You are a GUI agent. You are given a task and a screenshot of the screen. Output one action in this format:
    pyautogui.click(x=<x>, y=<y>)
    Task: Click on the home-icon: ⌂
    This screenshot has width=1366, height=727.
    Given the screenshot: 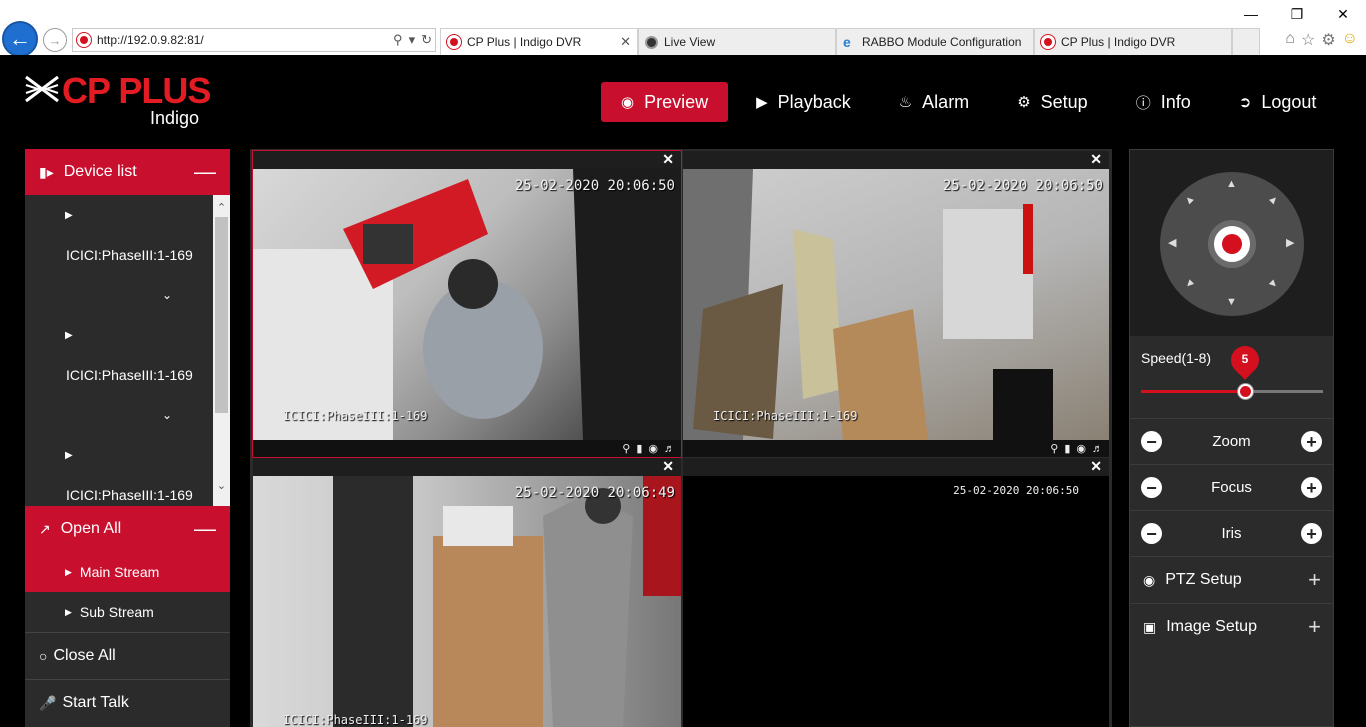 What is the action you would take?
    pyautogui.click(x=1290, y=40)
    